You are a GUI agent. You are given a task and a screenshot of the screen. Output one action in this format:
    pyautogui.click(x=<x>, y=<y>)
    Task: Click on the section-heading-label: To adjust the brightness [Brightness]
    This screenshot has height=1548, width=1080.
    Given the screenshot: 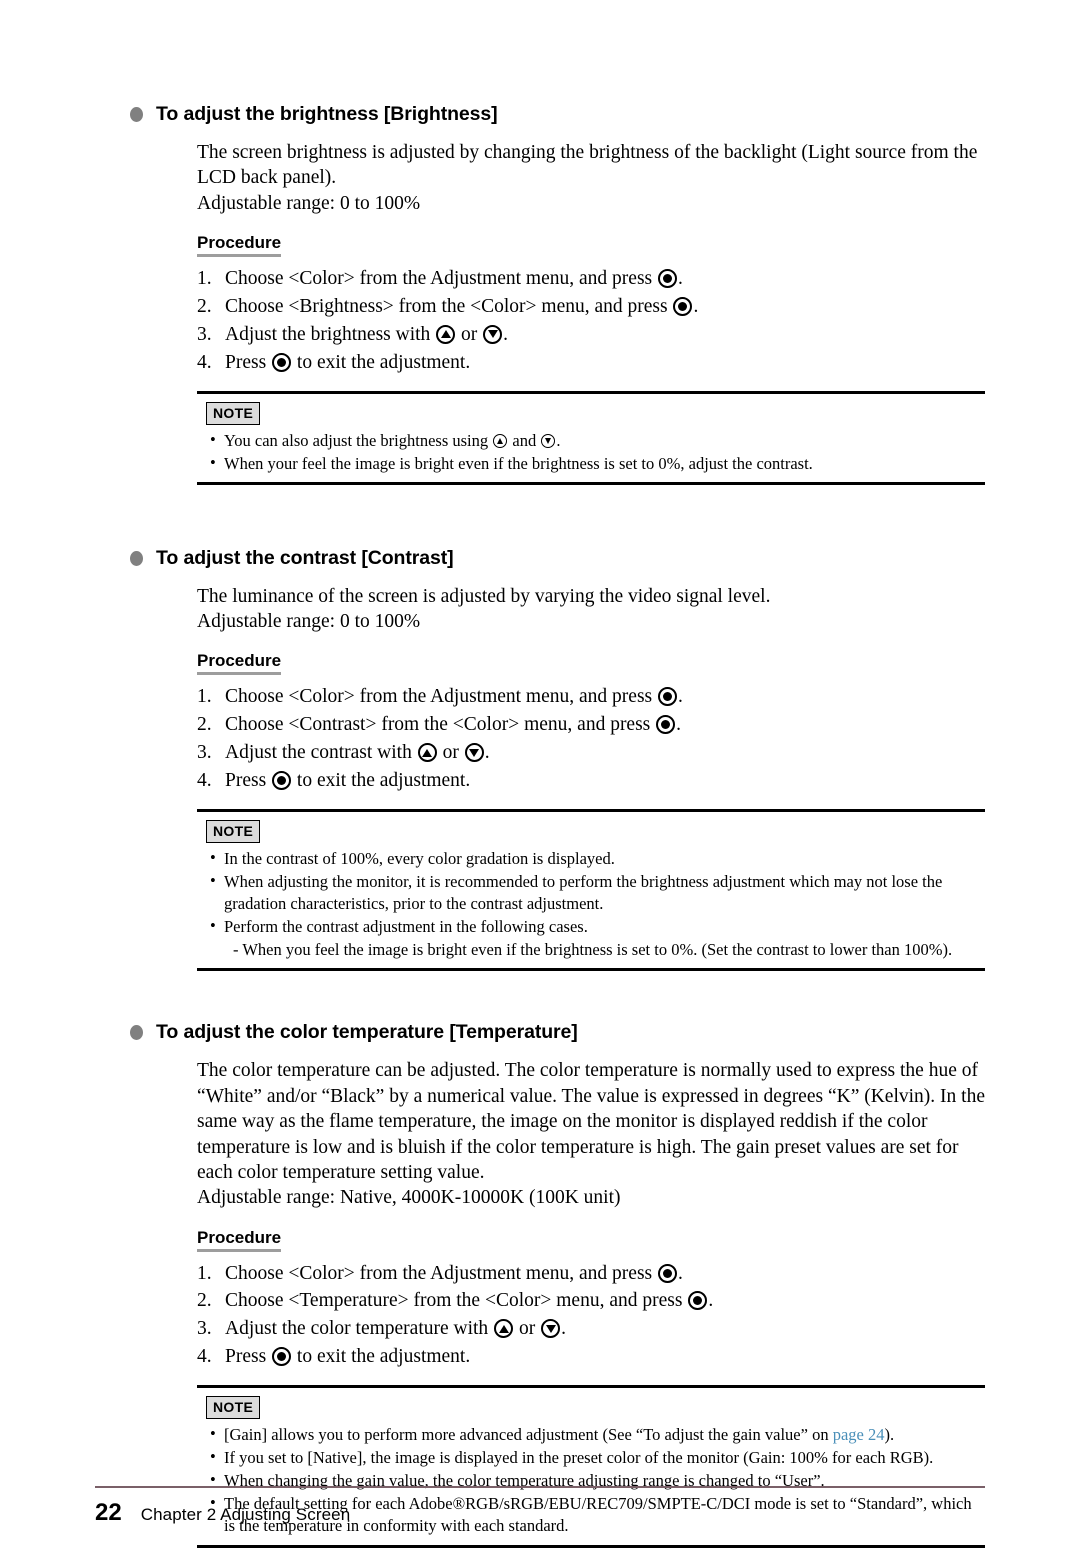 What is the action you would take?
    pyautogui.click(x=327, y=114)
    